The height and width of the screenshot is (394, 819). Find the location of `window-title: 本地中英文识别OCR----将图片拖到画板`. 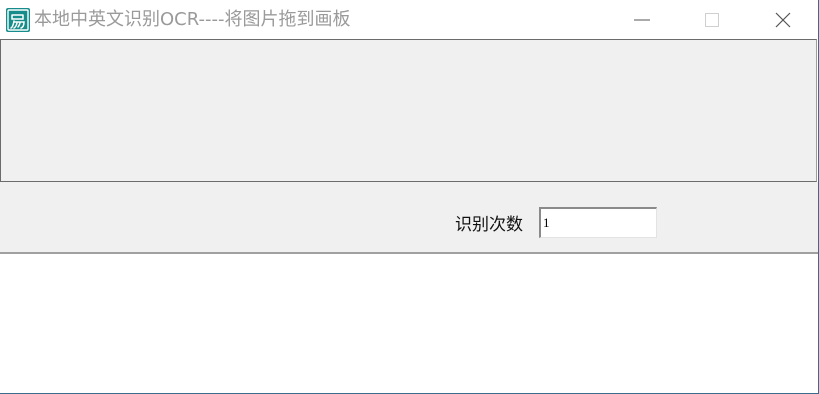

window-title: 本地中英文识别OCR----将图片拖到画板 is located at coordinates (192, 19).